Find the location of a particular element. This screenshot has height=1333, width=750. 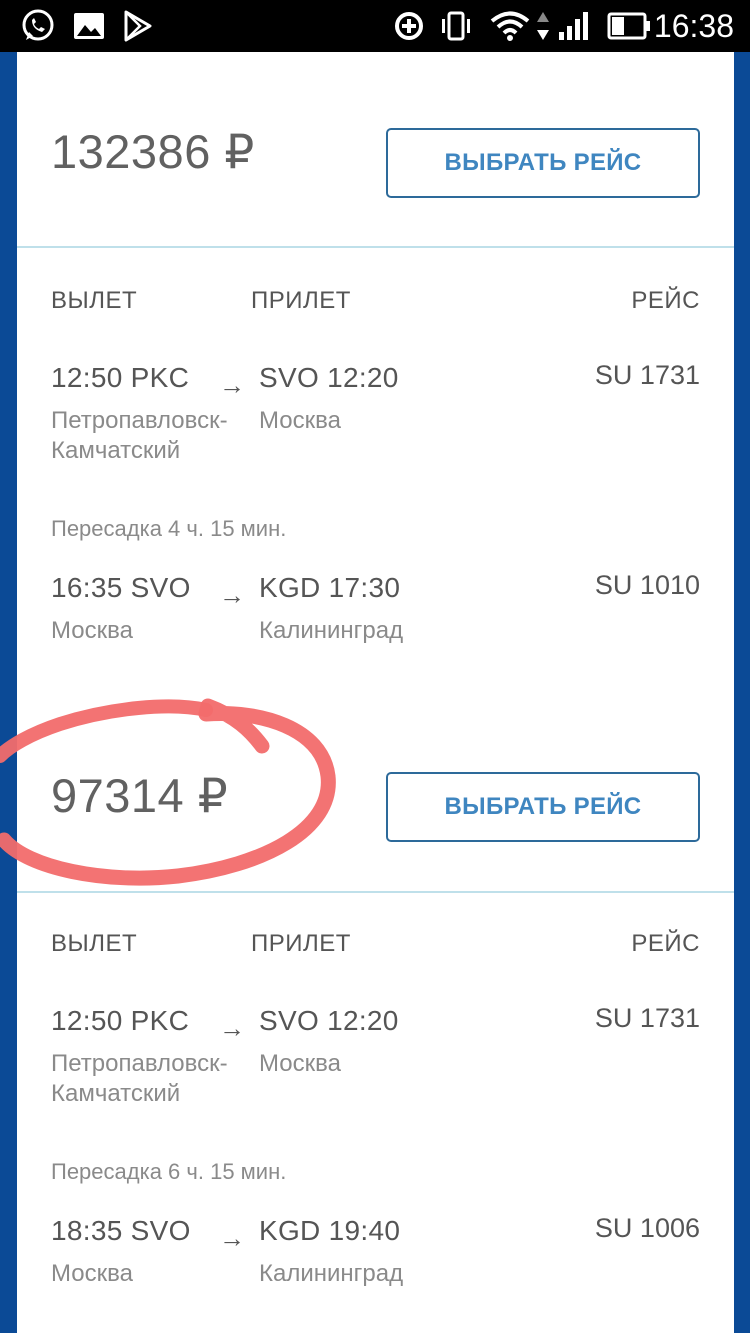

flight-number: SU 1006 is located at coordinates (647, 1228).